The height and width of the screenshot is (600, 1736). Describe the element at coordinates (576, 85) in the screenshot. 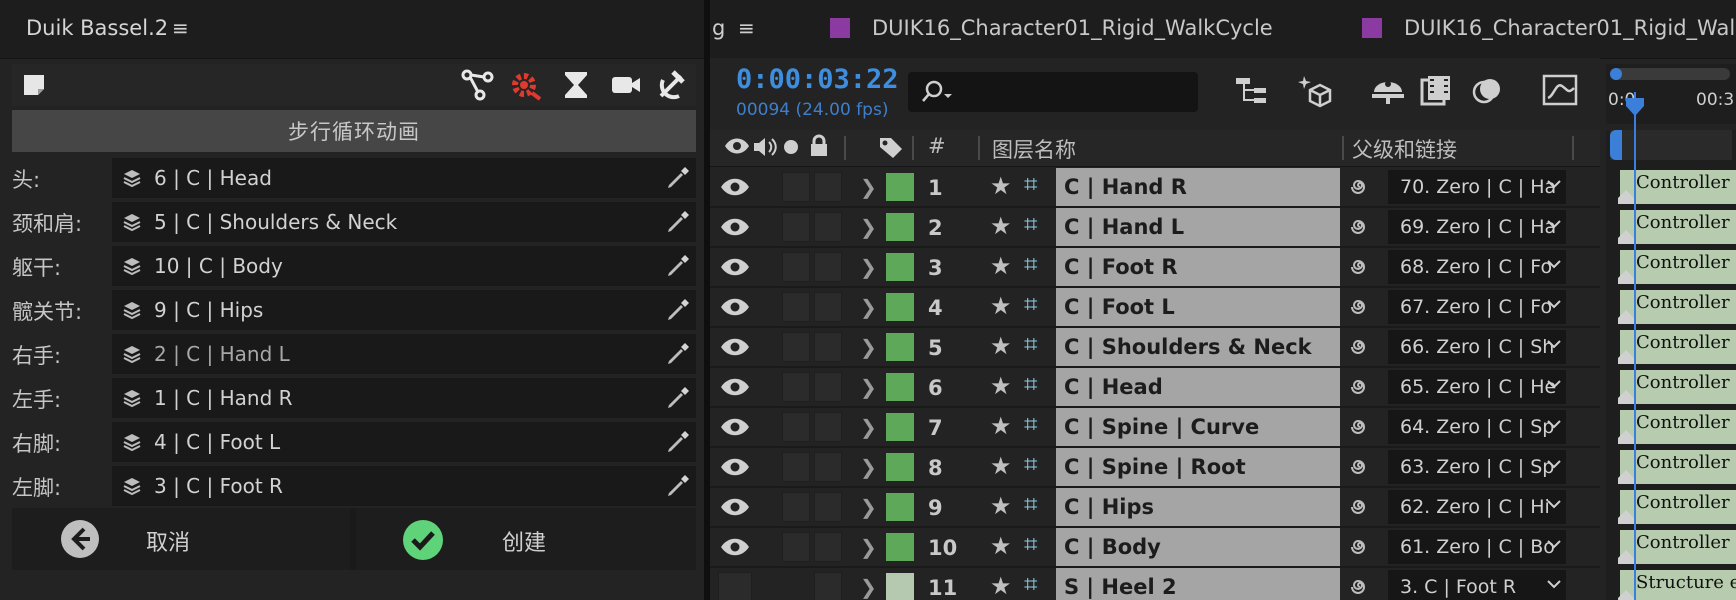

I see `hourglass-icon` at that location.